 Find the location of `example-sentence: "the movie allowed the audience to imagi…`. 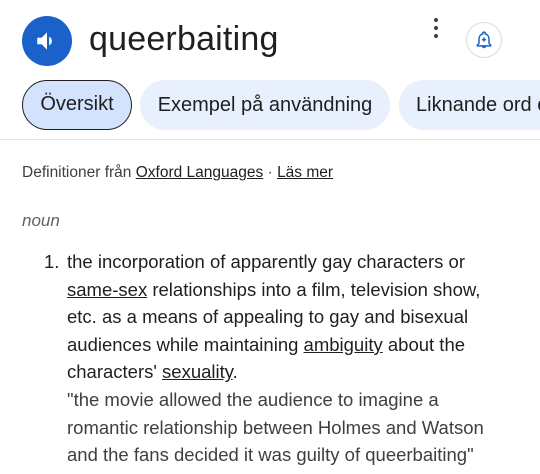

example-sentence: "the movie allowed the audience to imagi… is located at coordinates (253, 399).